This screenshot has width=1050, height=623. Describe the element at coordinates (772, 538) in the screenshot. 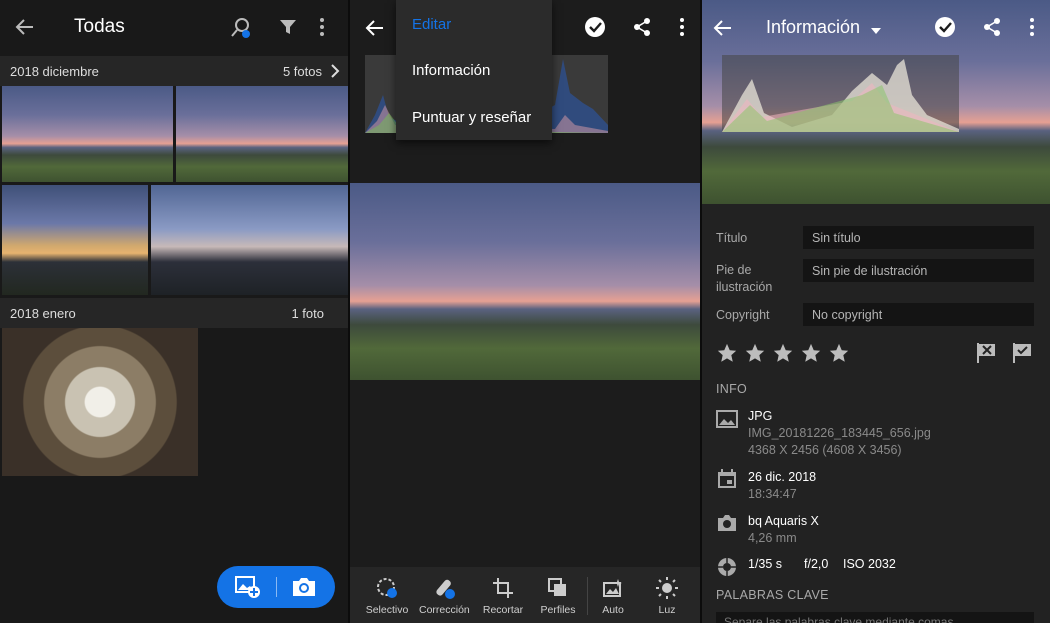

I see `focal-length: 4,26 mm` at that location.